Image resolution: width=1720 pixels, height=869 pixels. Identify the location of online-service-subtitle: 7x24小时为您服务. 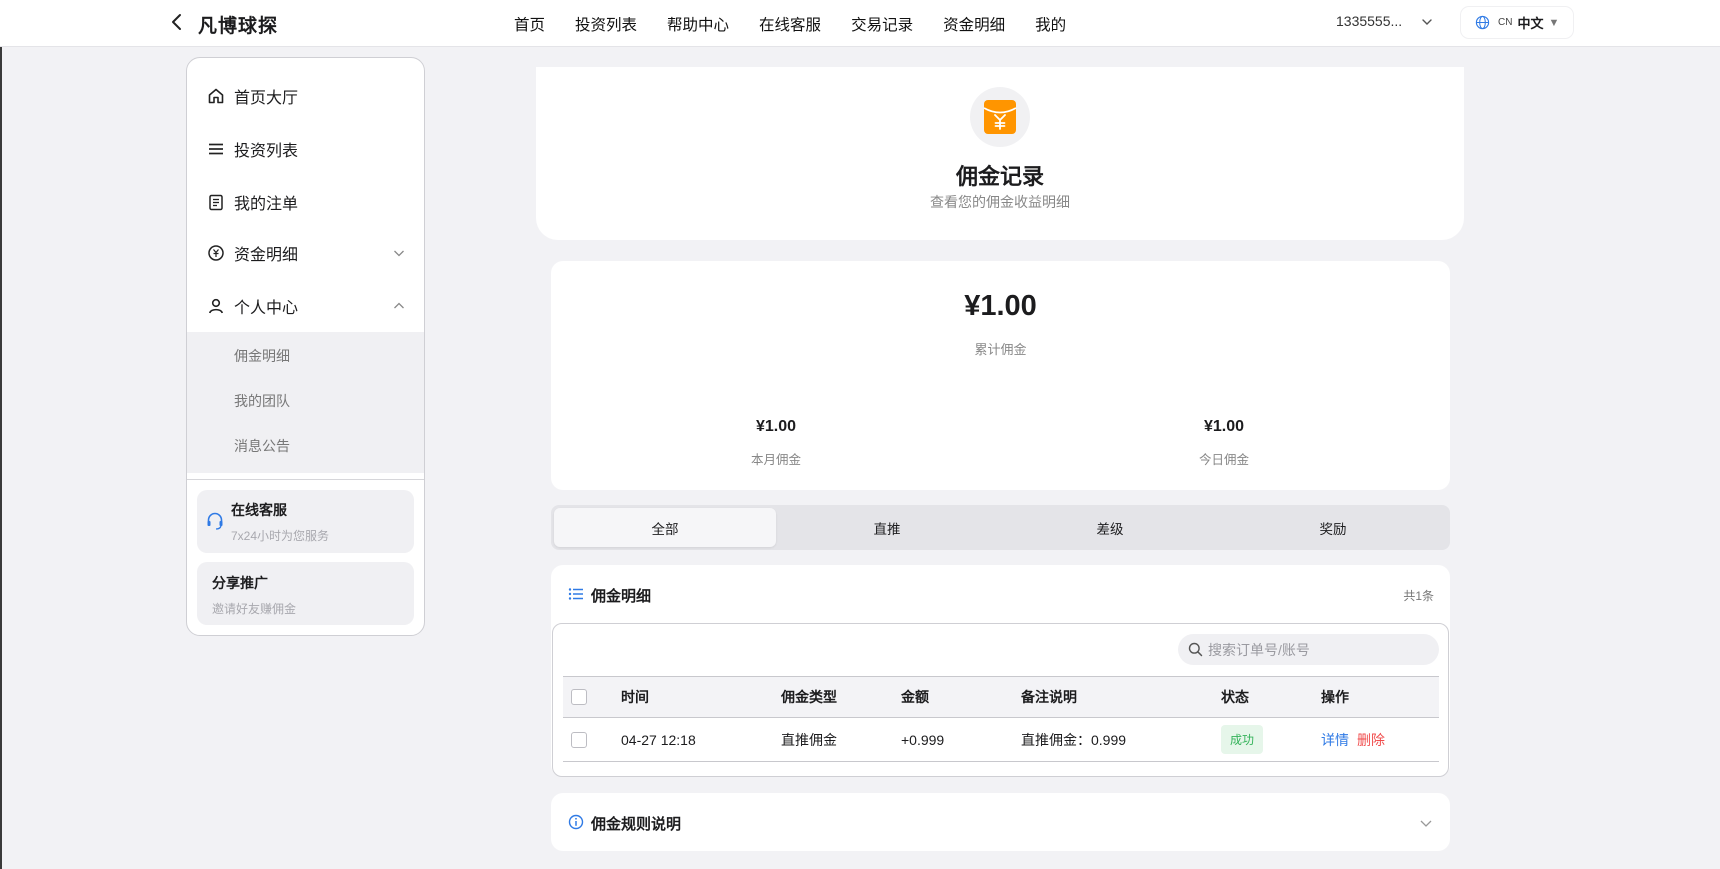
(280, 536).